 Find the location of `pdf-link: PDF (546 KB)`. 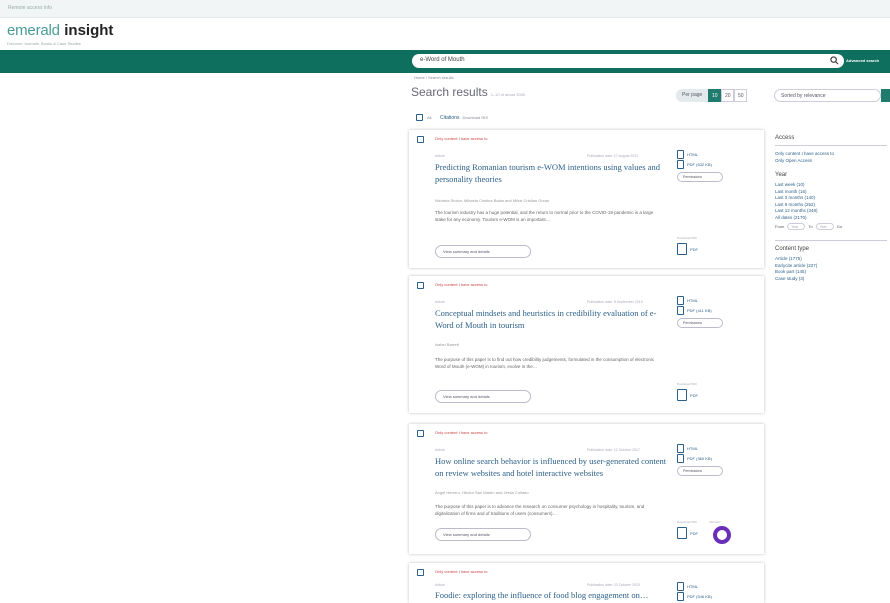

pdf-link: PDF (546 KB) is located at coordinates (694, 596).